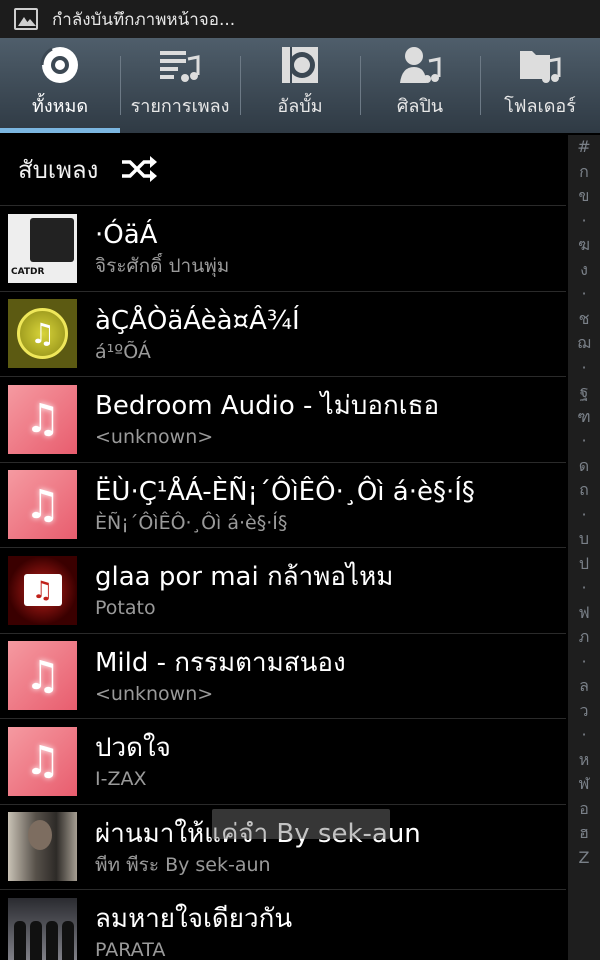 The height and width of the screenshot is (960, 600). What do you see at coordinates (584, 858) in the screenshot?
I see `index-letter: Z` at bounding box center [584, 858].